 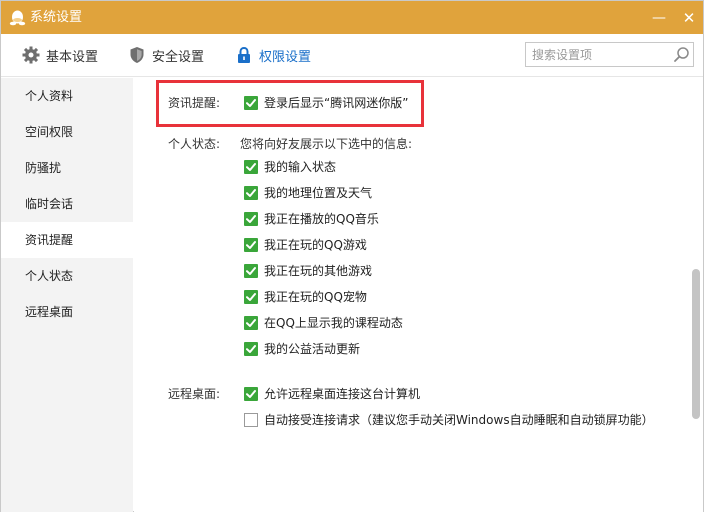 What do you see at coordinates (459, 420) in the screenshot?
I see `remote-option-text: 自动接受连接请求（建议您手动关闭Windows自动睡眠和自动锁屏功能）` at bounding box center [459, 420].